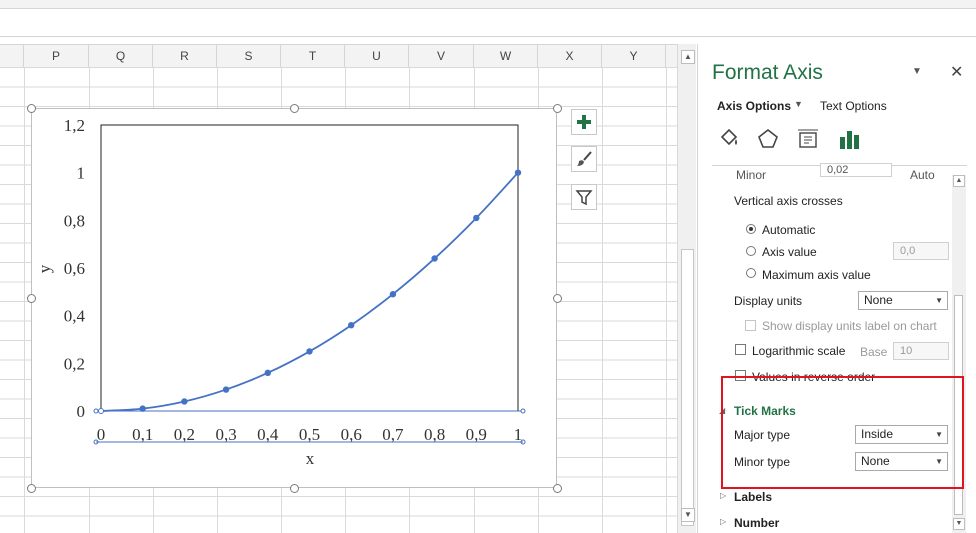  I want to click on column-header-y: Y, so click(634, 56).